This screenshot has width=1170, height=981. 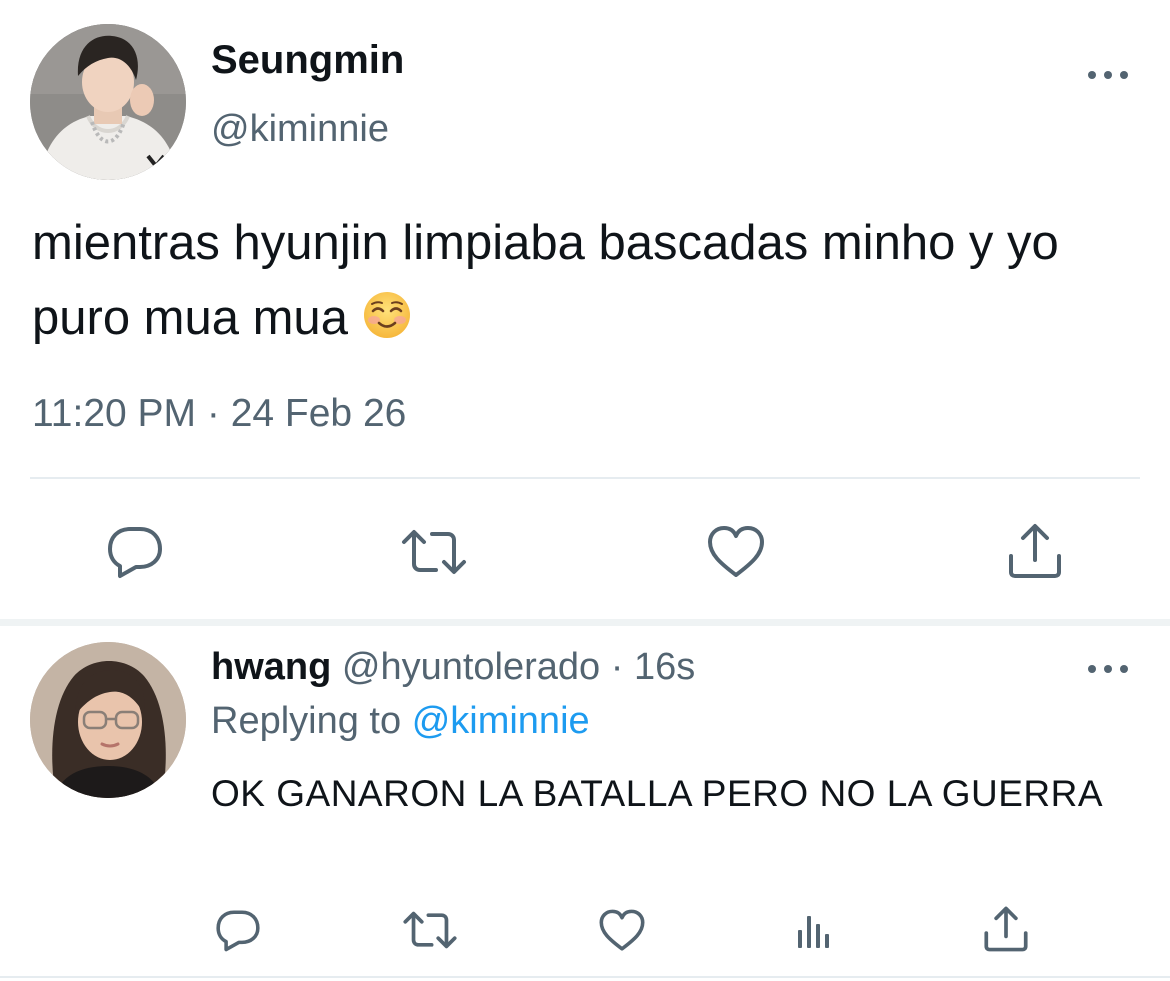 I want to click on smiling-face-emoji-icon, so click(x=387, y=324).